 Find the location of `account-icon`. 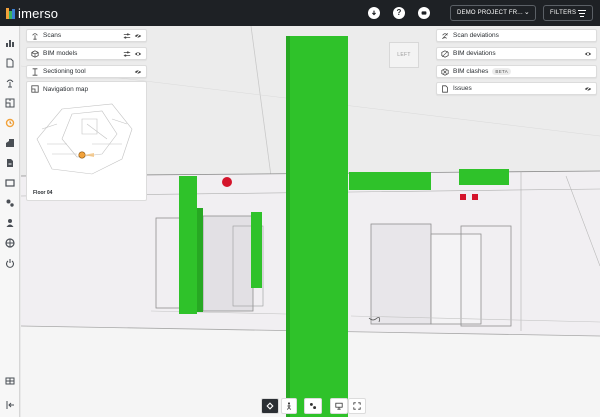

account-icon is located at coordinates (424, 13).